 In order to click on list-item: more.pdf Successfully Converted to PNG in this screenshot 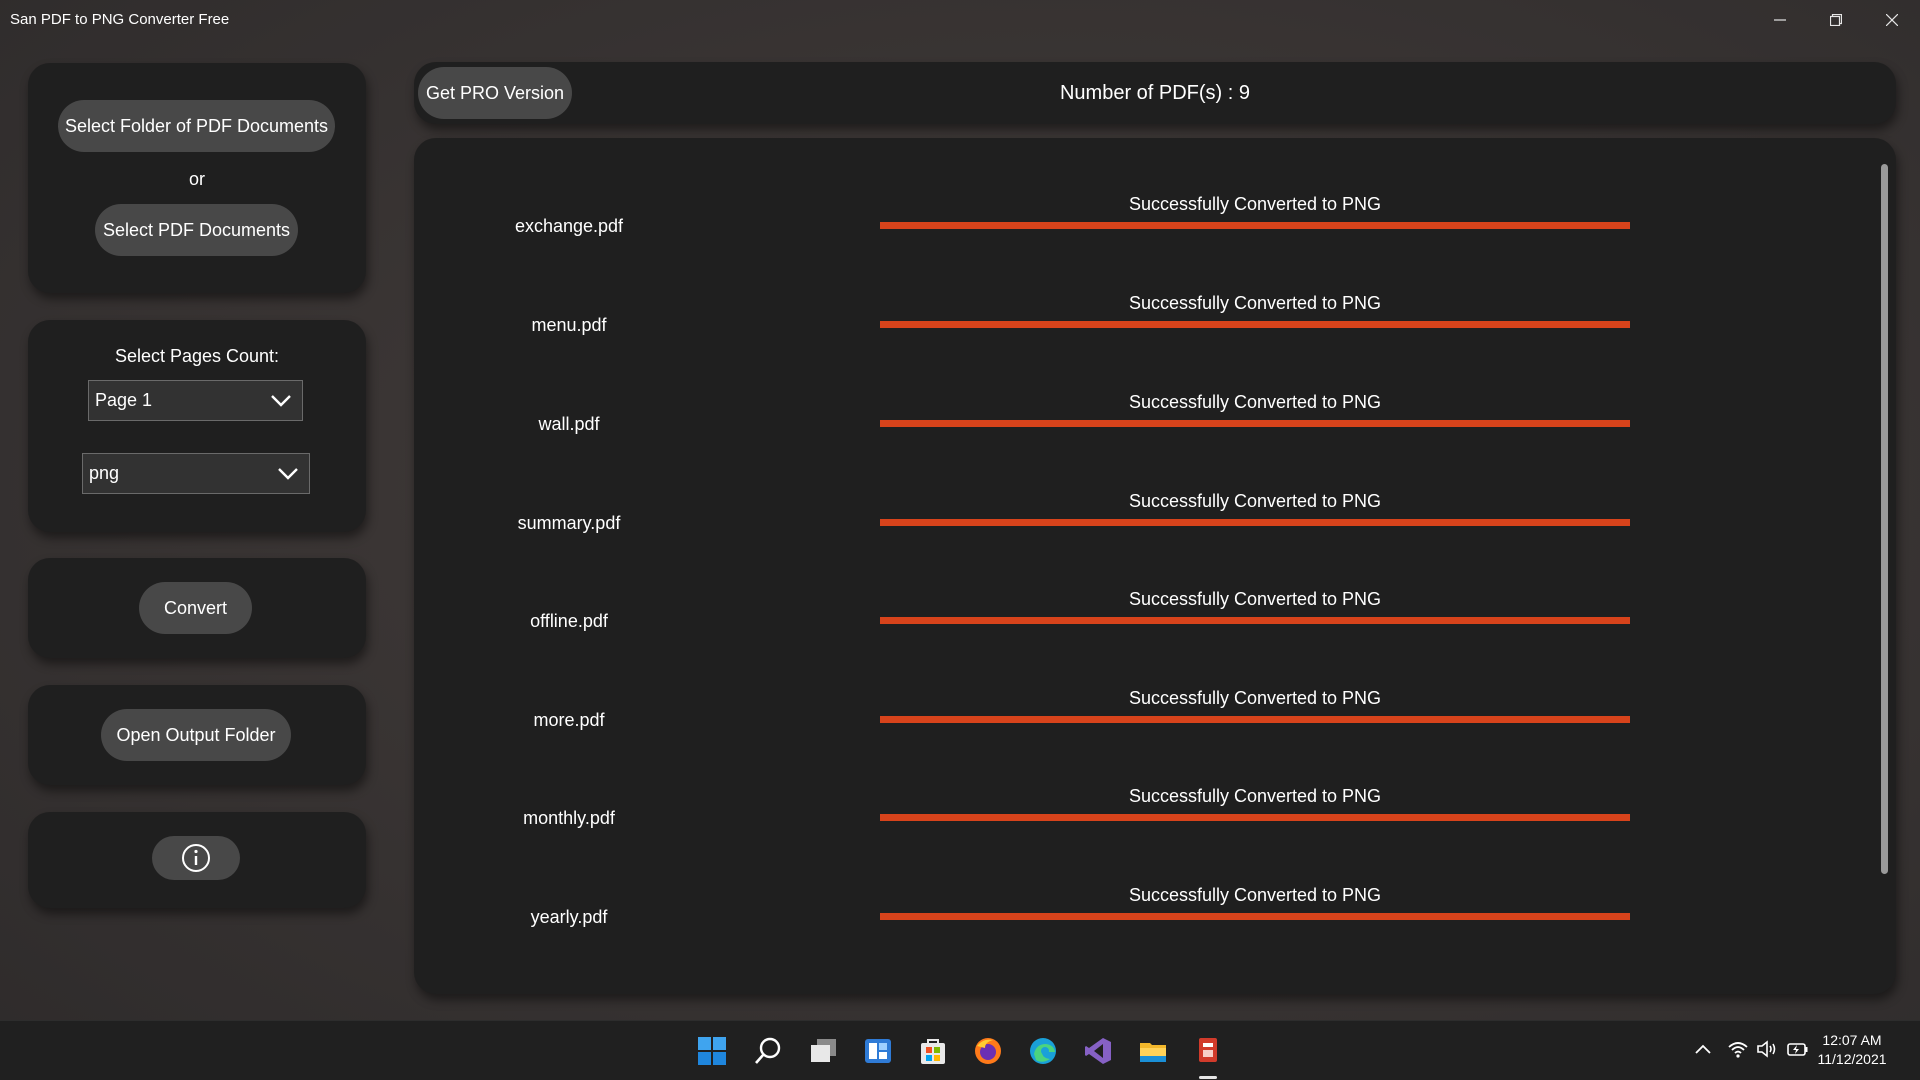, I will do `click(1155, 681)`.